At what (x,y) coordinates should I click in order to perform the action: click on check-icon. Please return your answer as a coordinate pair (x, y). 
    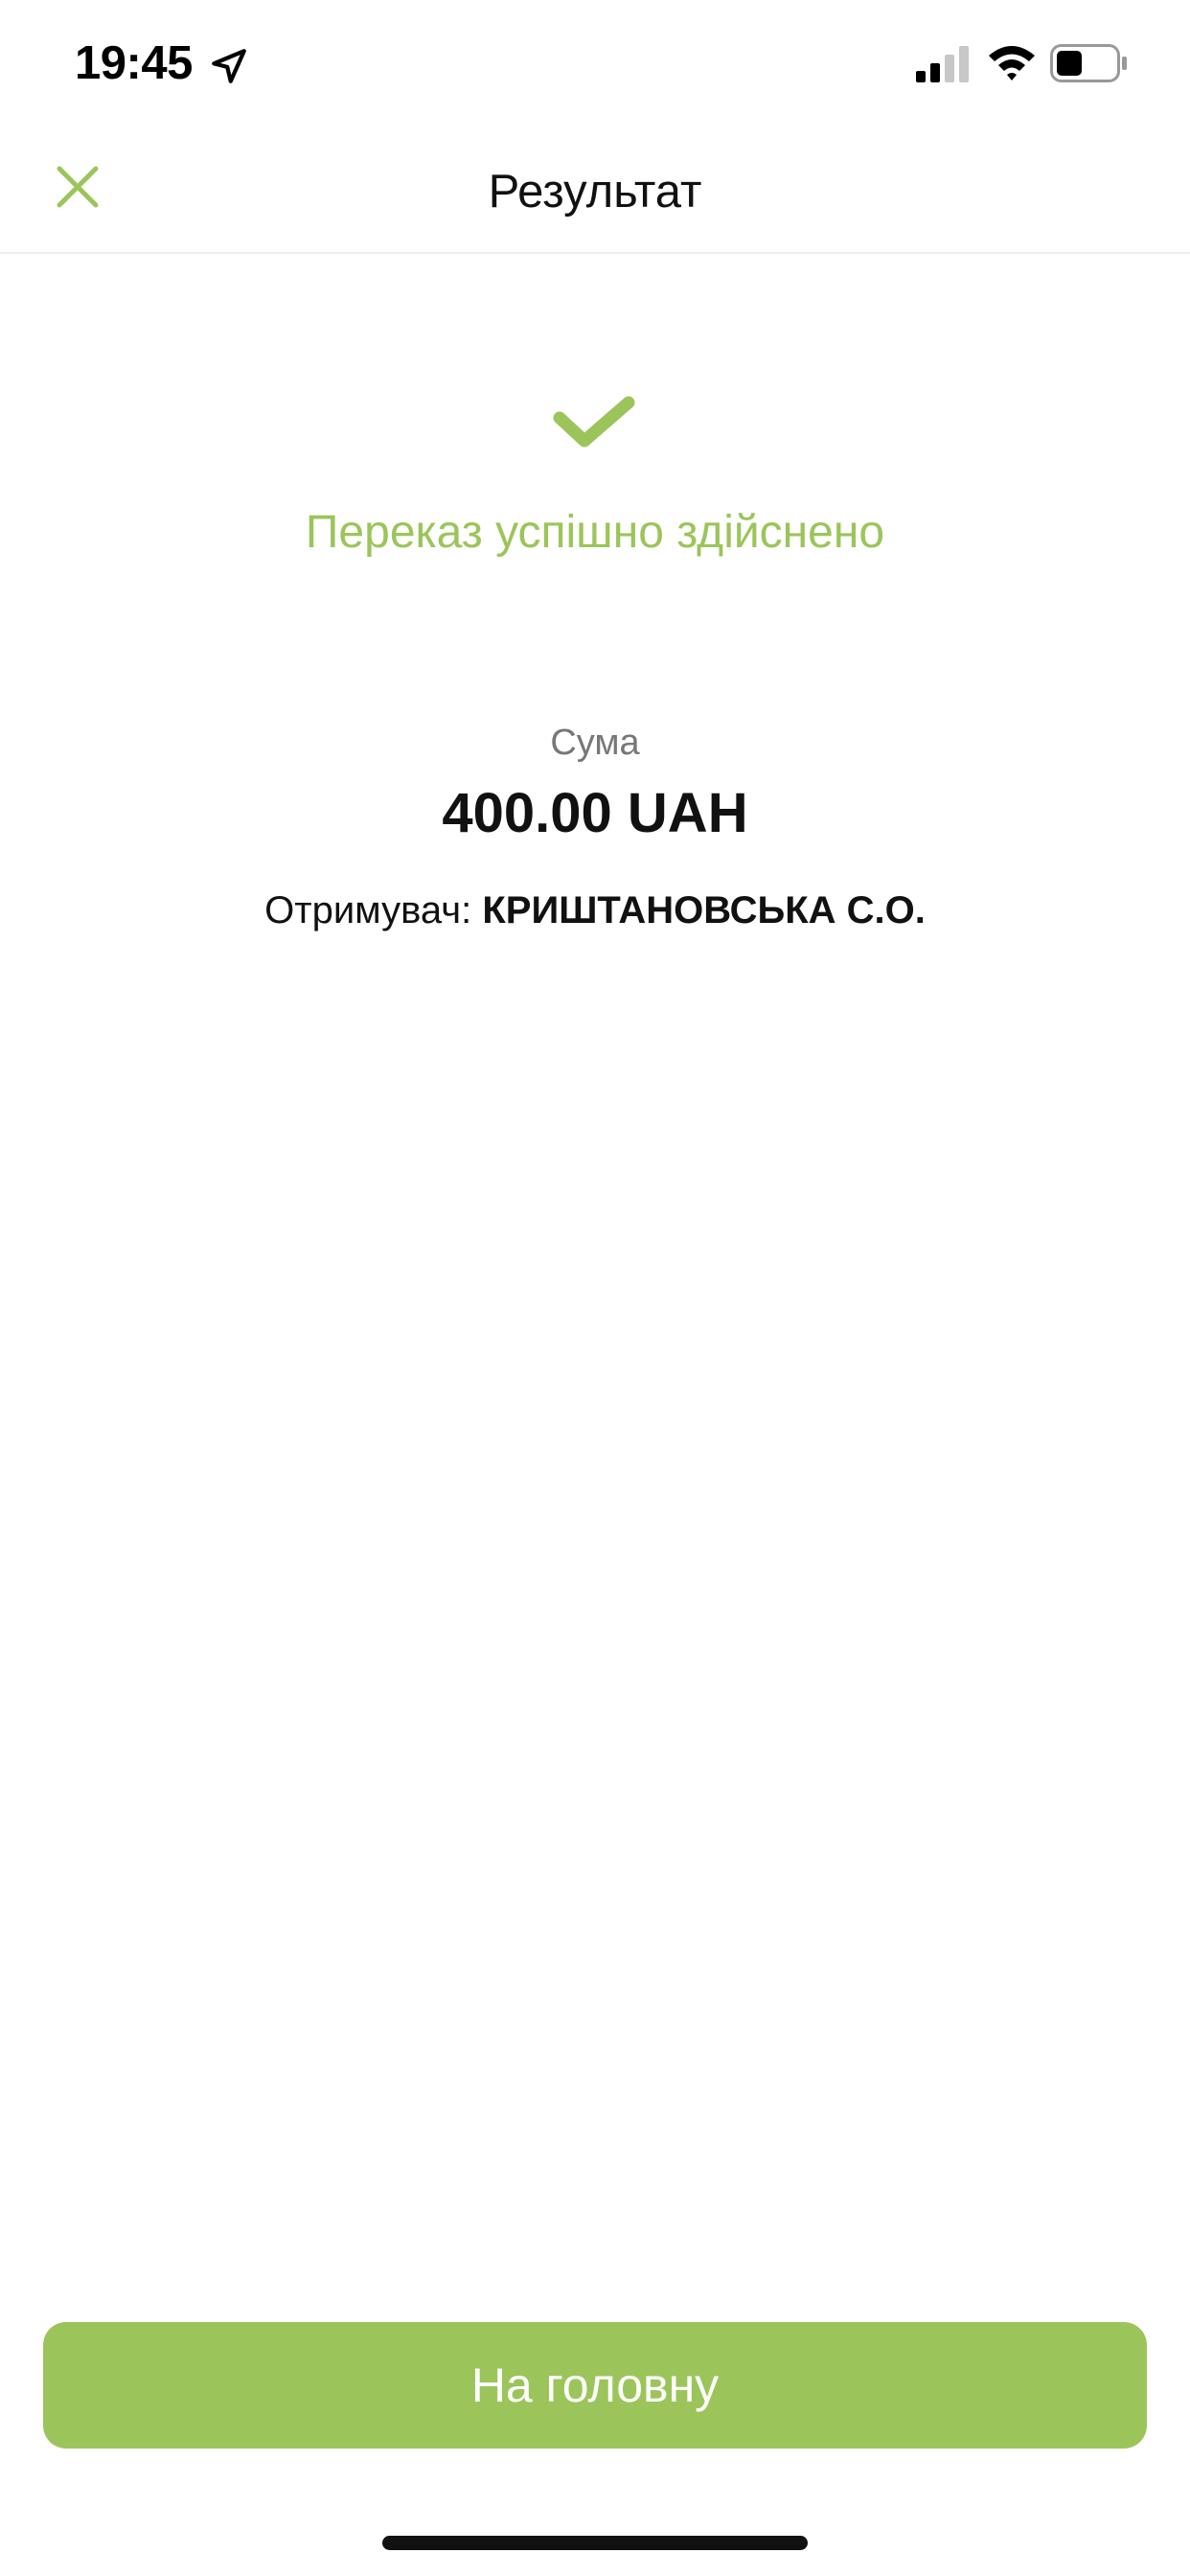
    Looking at the image, I should click on (594, 422).